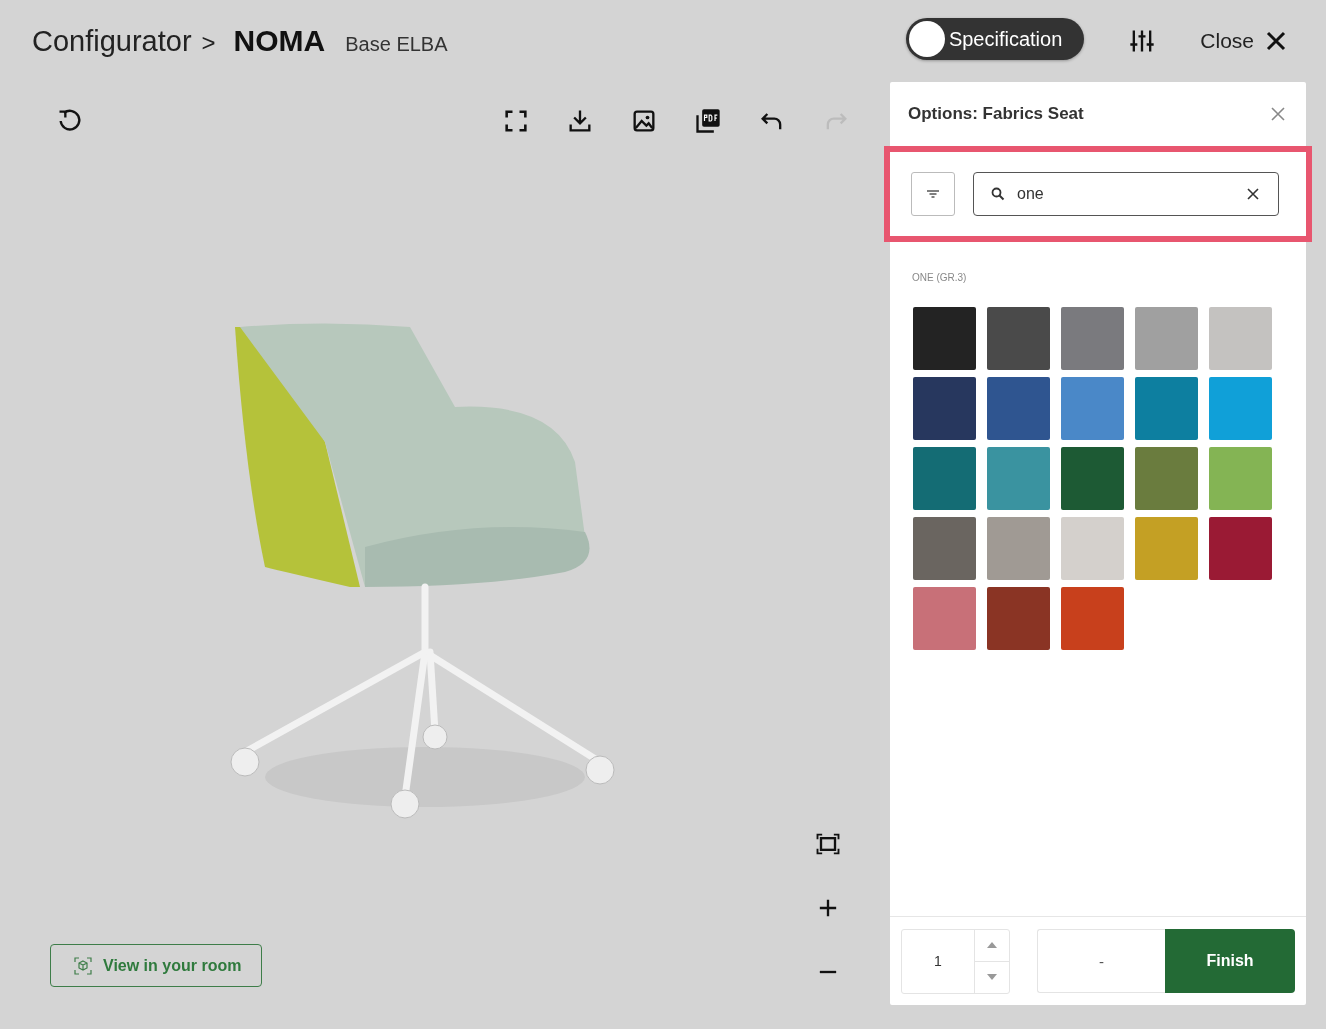 The image size is (1326, 1029). I want to click on filter-icon, so click(933, 194).